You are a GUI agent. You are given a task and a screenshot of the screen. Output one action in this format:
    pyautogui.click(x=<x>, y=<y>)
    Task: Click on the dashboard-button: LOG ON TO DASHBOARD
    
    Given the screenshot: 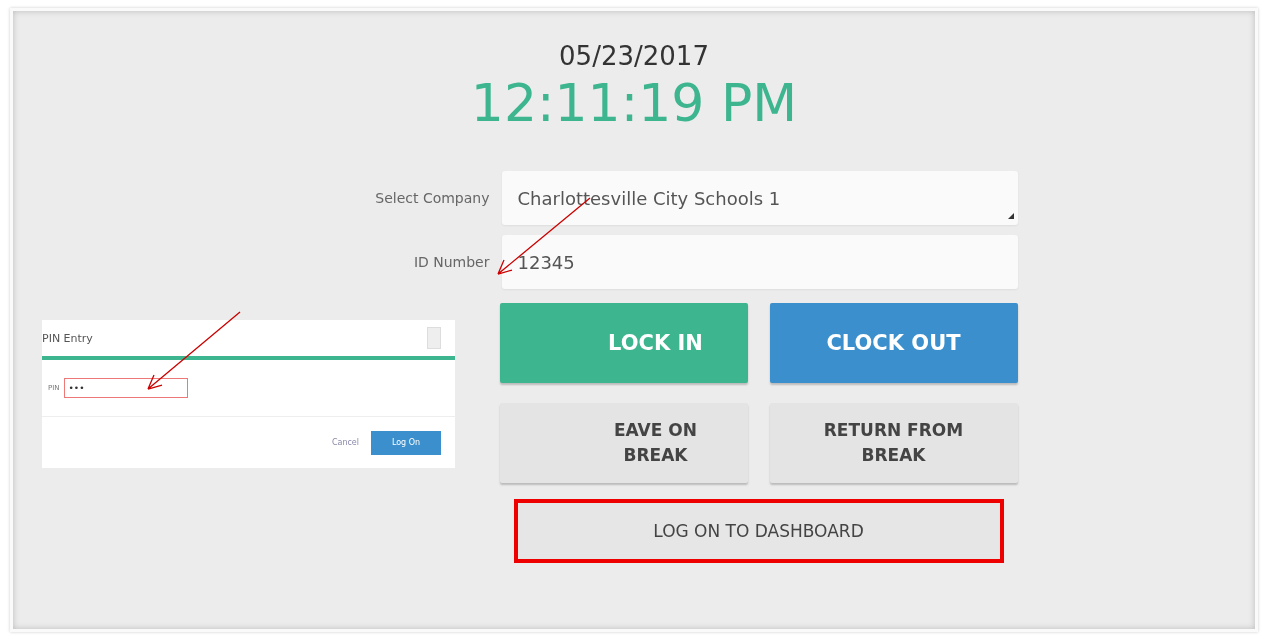 What is the action you would take?
    pyautogui.click(x=758, y=531)
    